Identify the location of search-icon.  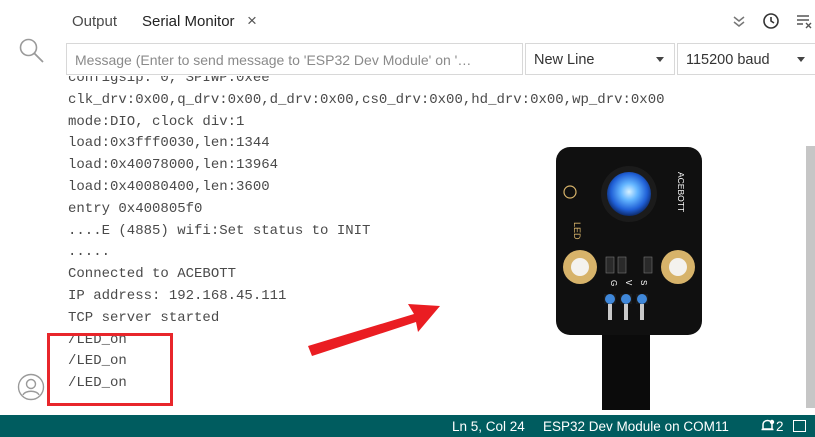
(31, 50).